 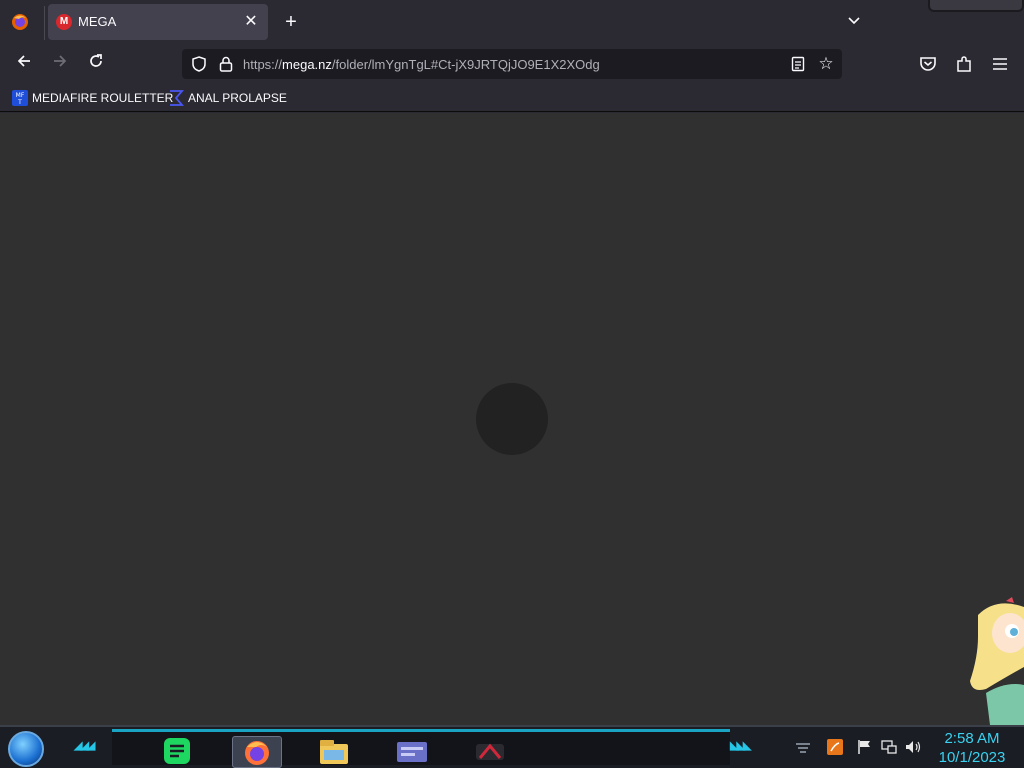 I want to click on bookmarks-toolbar: MF T MEDIAFIRE ROULETTER ANAL PROLAPSE, so click(x=512, y=98).